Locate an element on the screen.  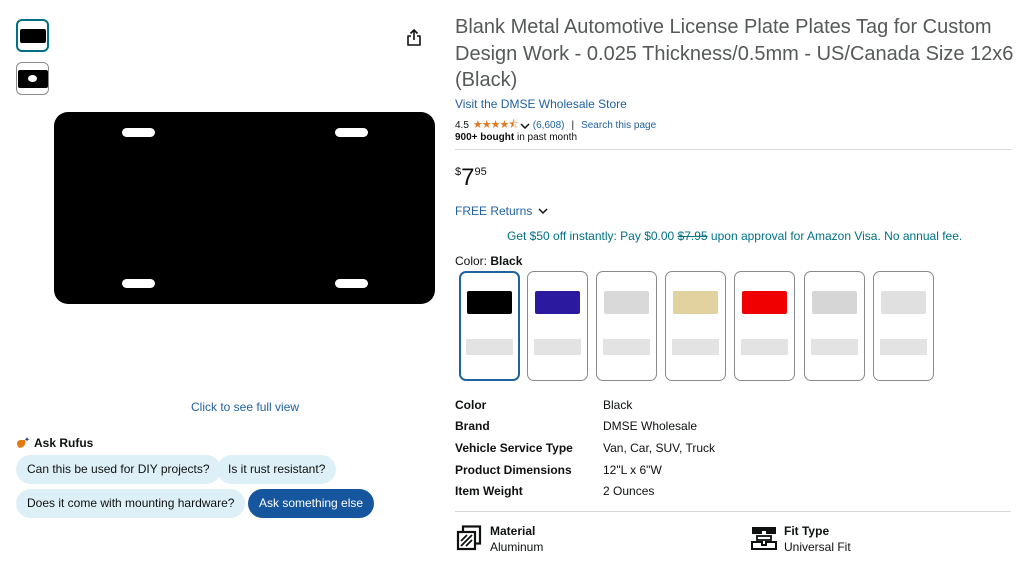
feature-value-fit-type: Universal Fit is located at coordinates (817, 547).